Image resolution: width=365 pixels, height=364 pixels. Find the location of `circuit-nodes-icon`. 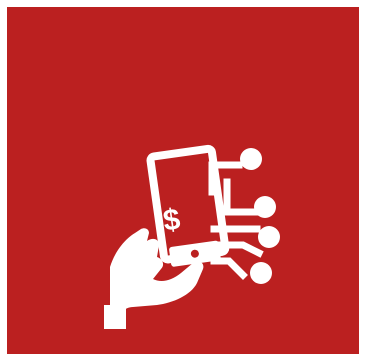

circuit-nodes-icon is located at coordinates (260, 216).